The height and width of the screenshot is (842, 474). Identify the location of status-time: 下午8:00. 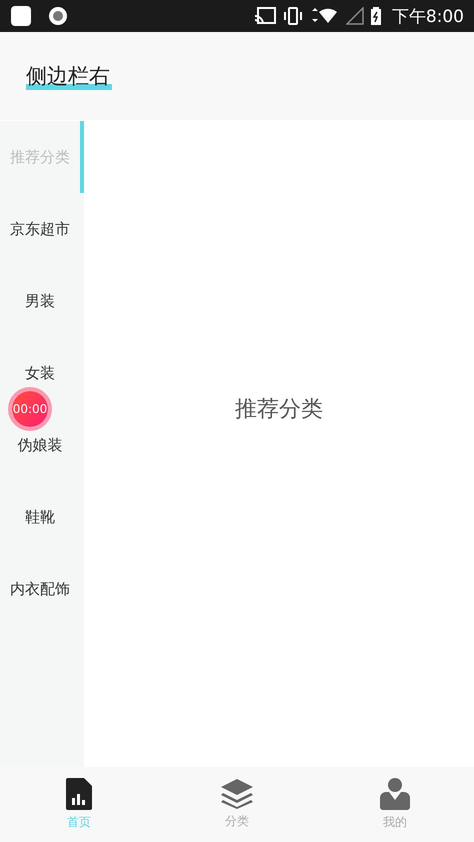
(428, 17).